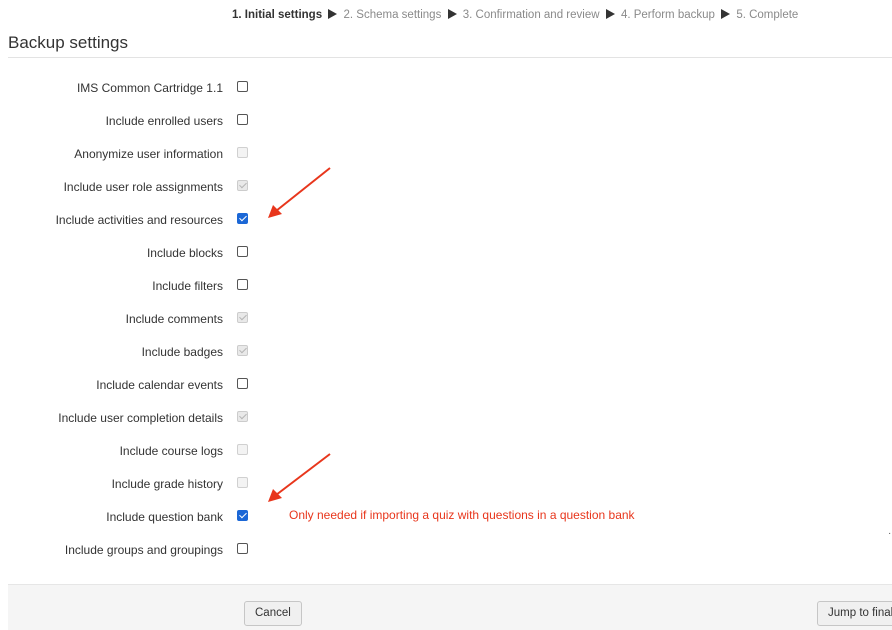 This screenshot has height=630, width=892. Describe the element at coordinates (242, 218) in the screenshot. I see `setting-checkbox-activities` at that location.